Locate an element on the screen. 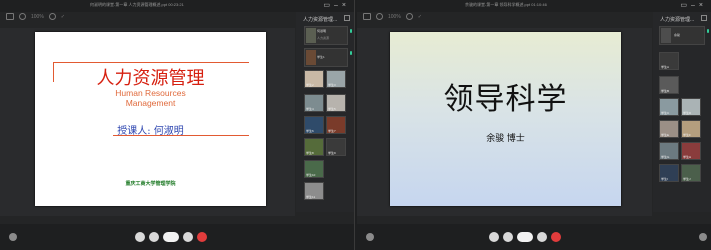 This screenshot has width=711, height=250. participant-tile: 学生5 is located at coordinates (336, 103).